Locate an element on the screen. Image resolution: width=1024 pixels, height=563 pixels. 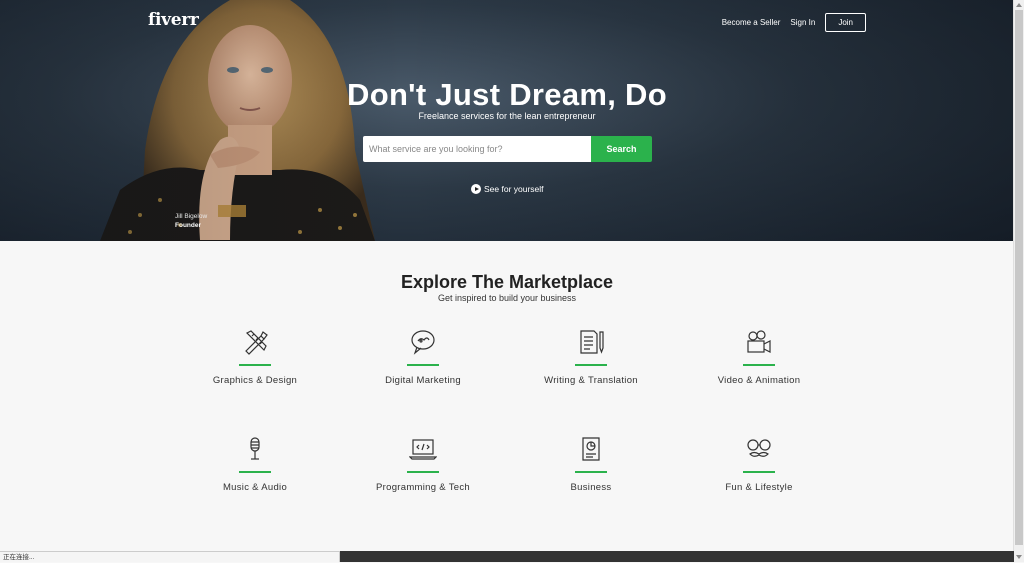
search-bar: Search is located at coordinates (507, 149).